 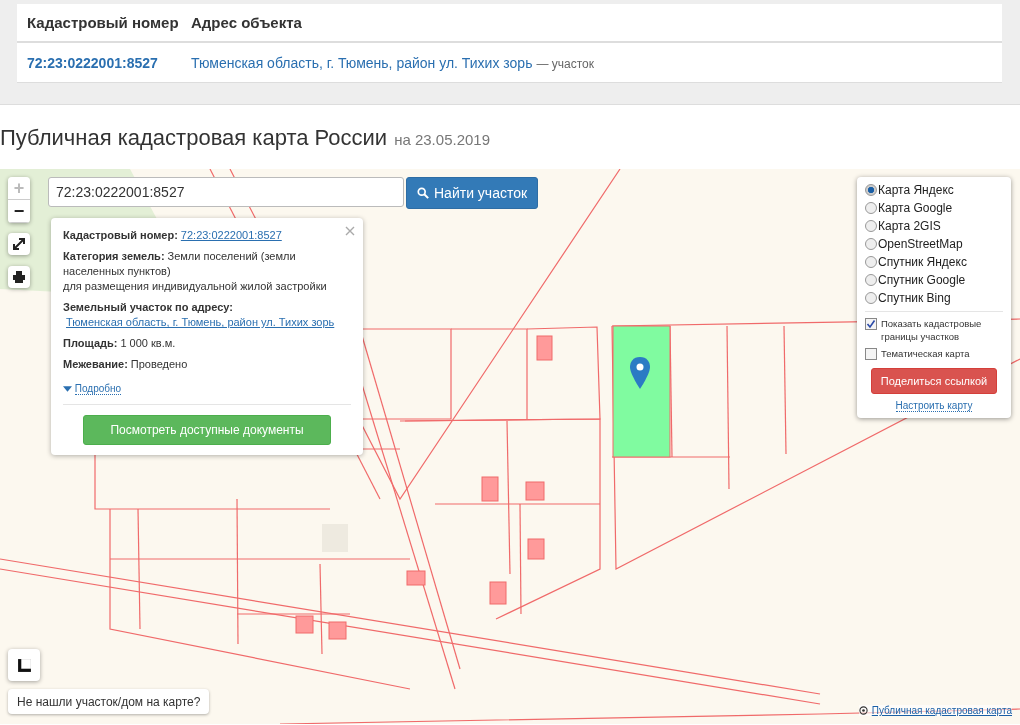 What do you see at coordinates (641, 391) in the screenshot?
I see `selected-parcel` at bounding box center [641, 391].